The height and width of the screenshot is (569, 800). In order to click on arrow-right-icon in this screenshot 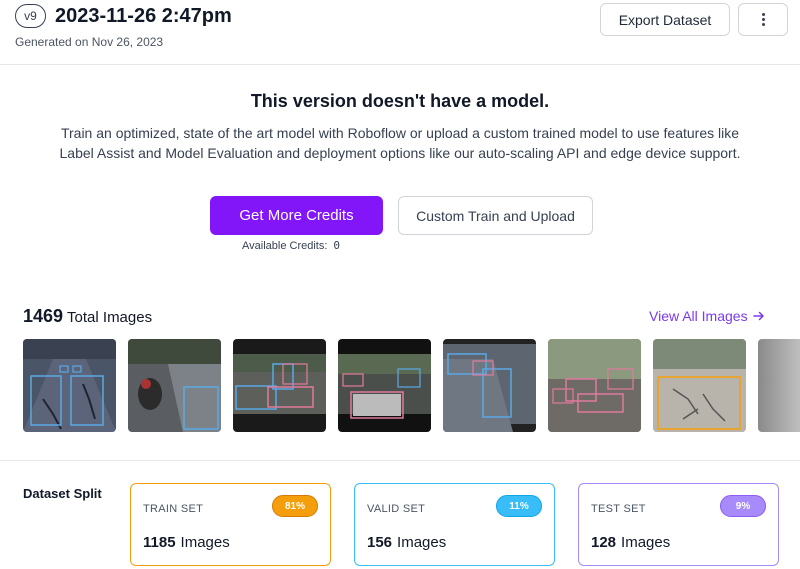, I will do `click(758, 316)`.